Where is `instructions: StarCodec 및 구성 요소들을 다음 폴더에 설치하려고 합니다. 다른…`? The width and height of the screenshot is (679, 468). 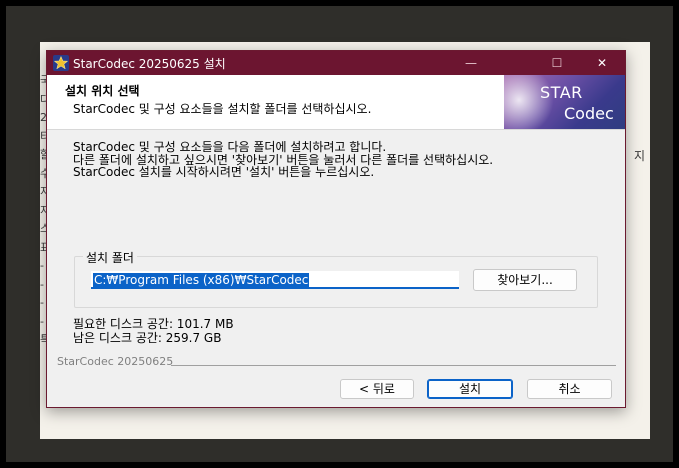
instructions: StarCodec 및 구성 요소들을 다음 폴더에 설치하려고 합니다. 다른… is located at coordinates (283, 160).